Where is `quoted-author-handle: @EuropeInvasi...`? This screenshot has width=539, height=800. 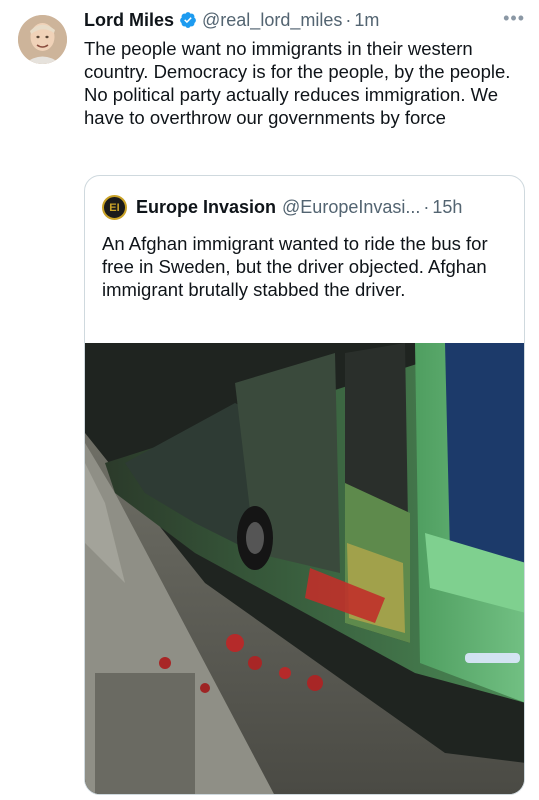
quoted-author-handle: @EuropeInvasi... is located at coordinates (351, 207).